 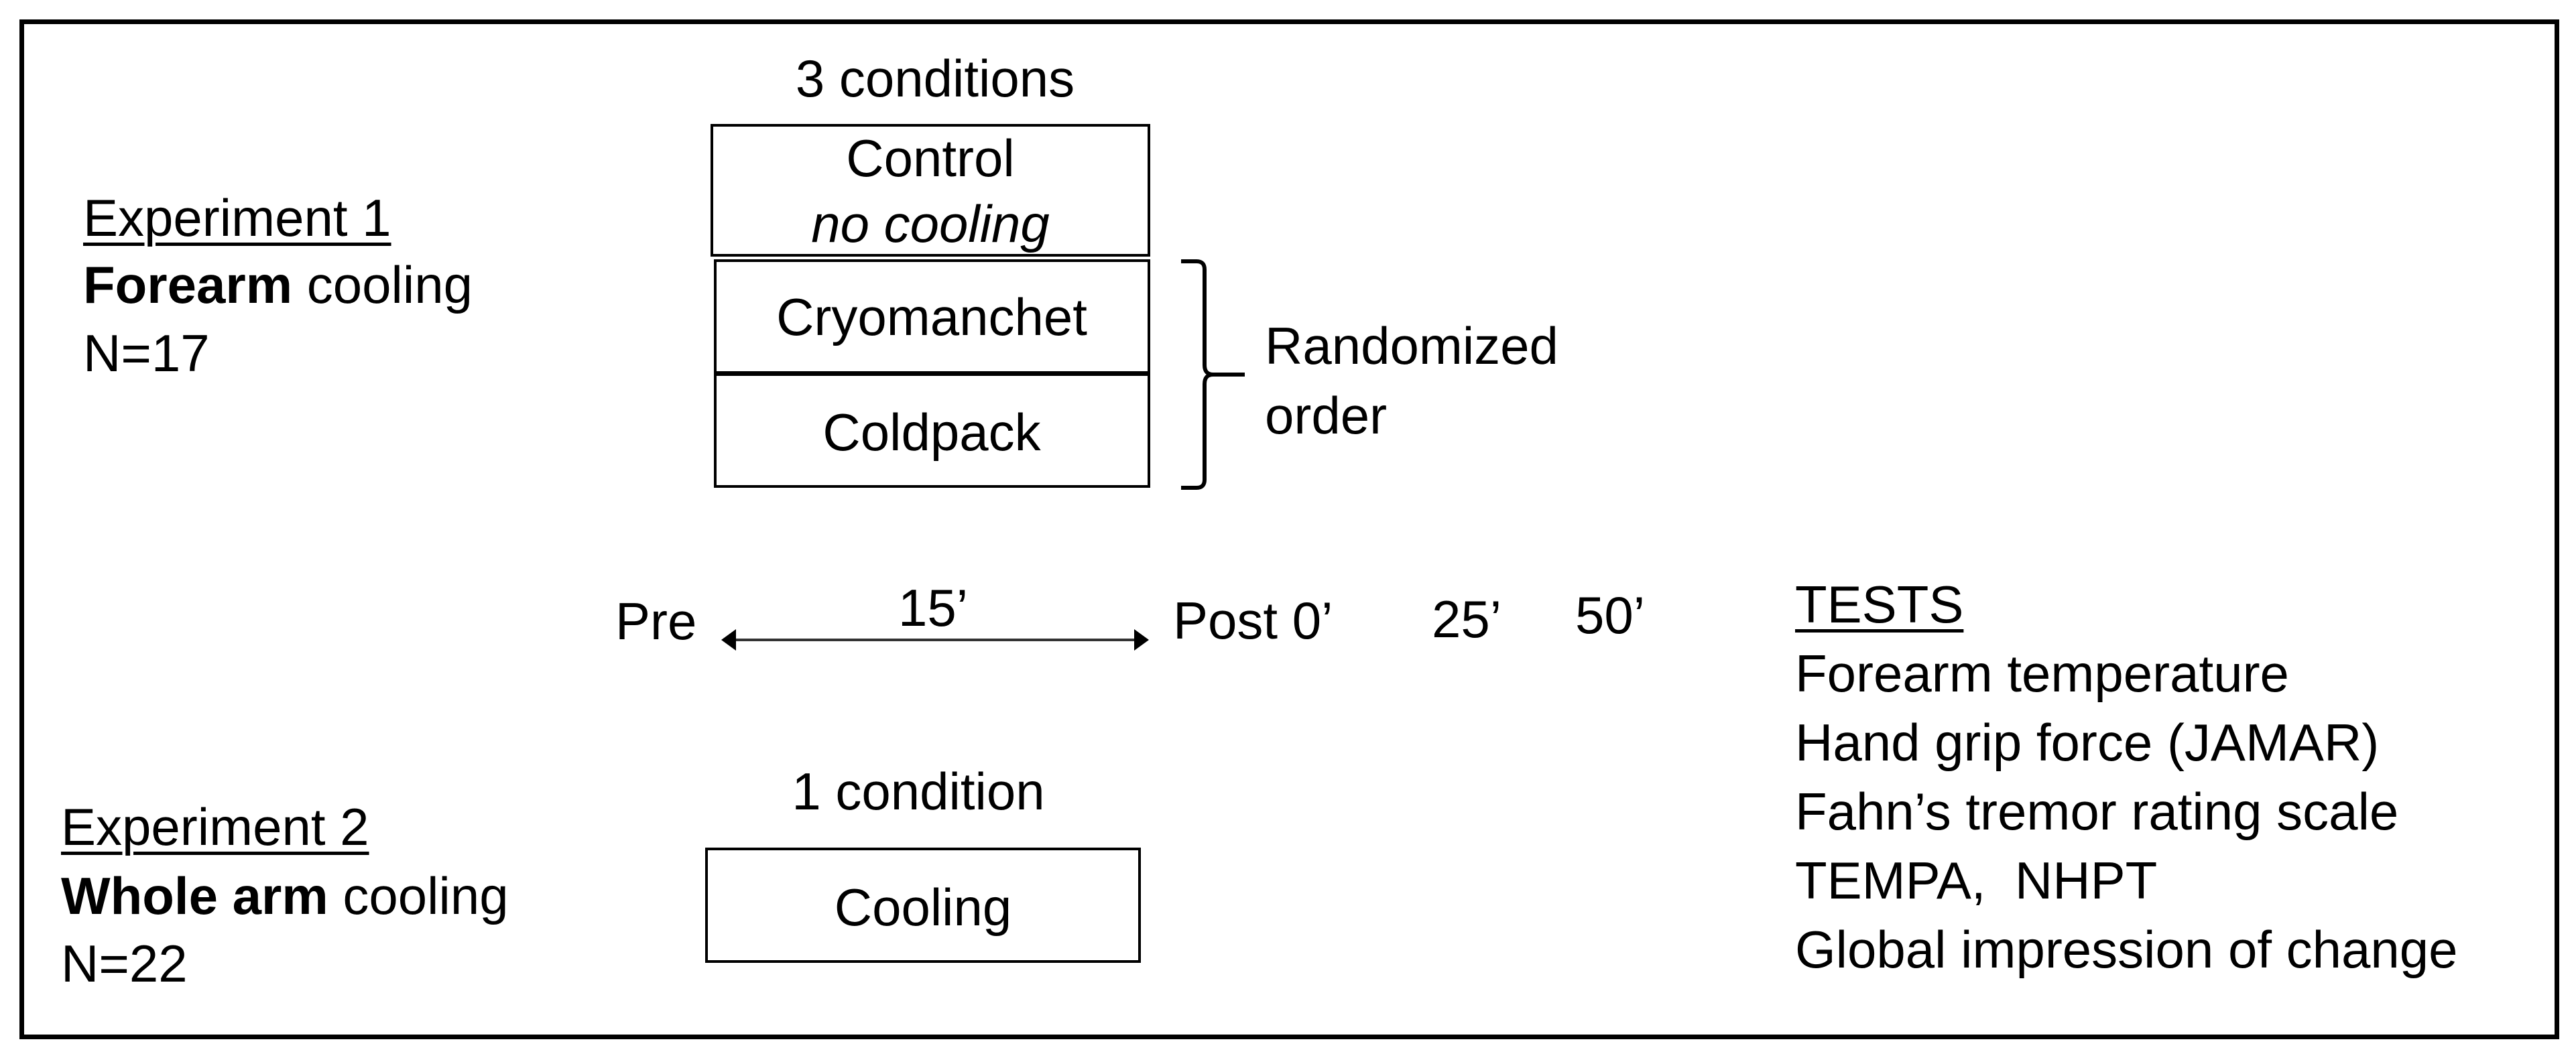 I want to click on timeline-point-50: 50’, so click(x=1610, y=615).